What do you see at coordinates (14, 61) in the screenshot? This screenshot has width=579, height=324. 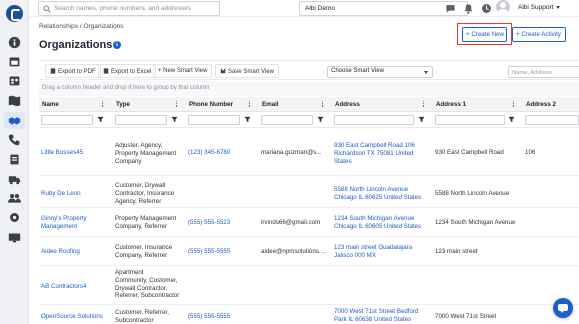 I see `calendar-icon` at bounding box center [14, 61].